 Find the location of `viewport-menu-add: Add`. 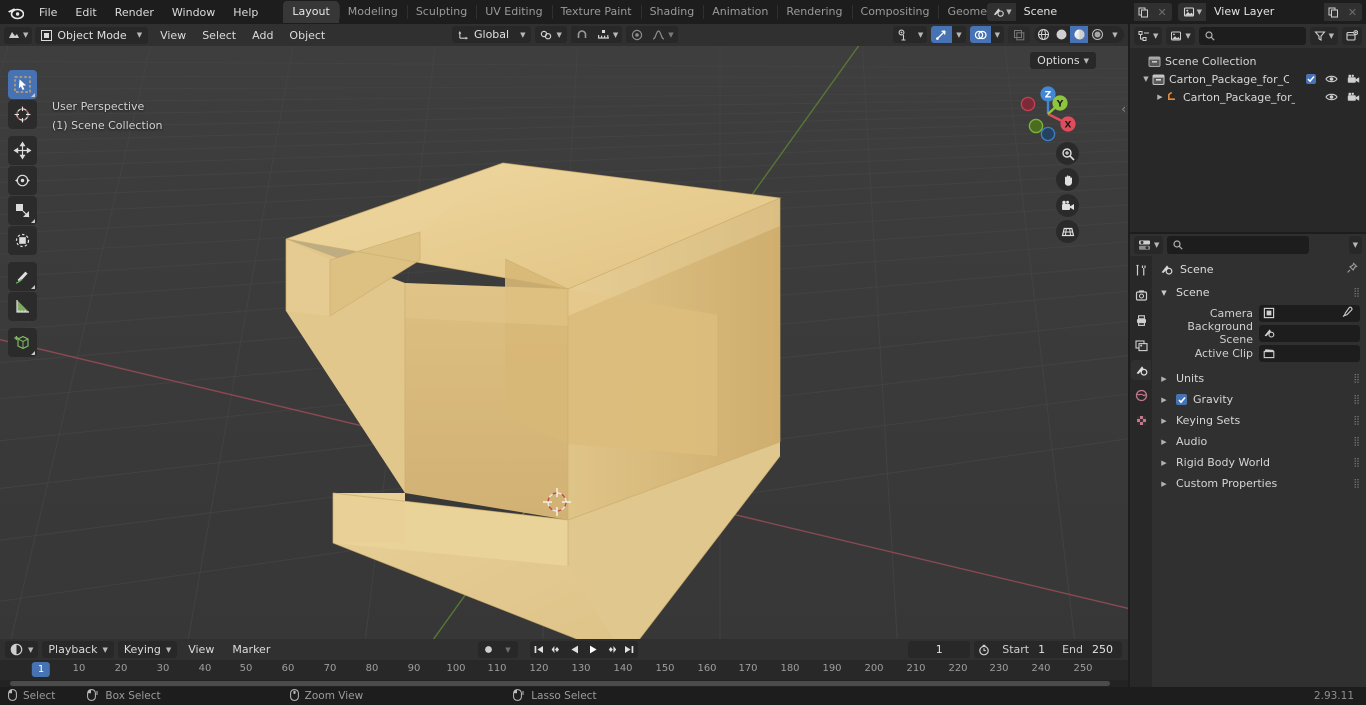

viewport-menu-add: Add is located at coordinates (262, 35).